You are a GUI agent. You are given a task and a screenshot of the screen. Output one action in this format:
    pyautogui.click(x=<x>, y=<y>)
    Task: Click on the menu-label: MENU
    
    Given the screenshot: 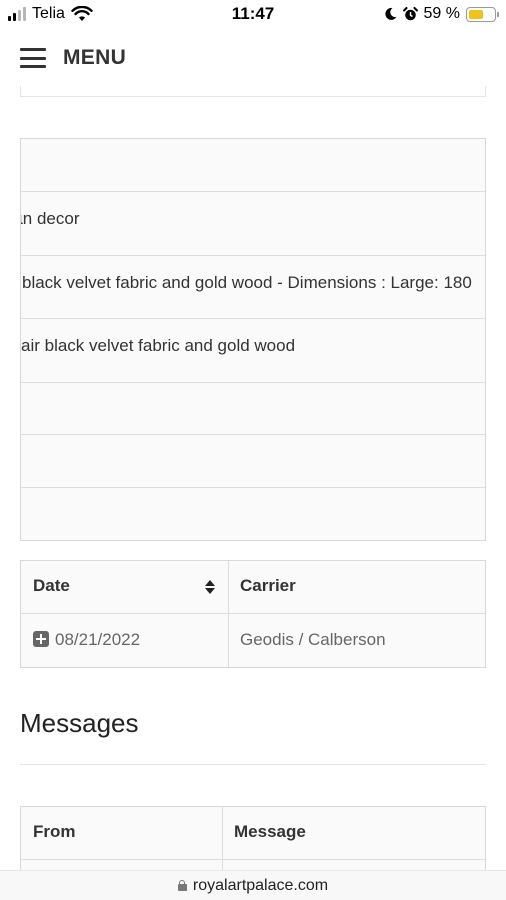 What is the action you would take?
    pyautogui.click(x=94, y=58)
    